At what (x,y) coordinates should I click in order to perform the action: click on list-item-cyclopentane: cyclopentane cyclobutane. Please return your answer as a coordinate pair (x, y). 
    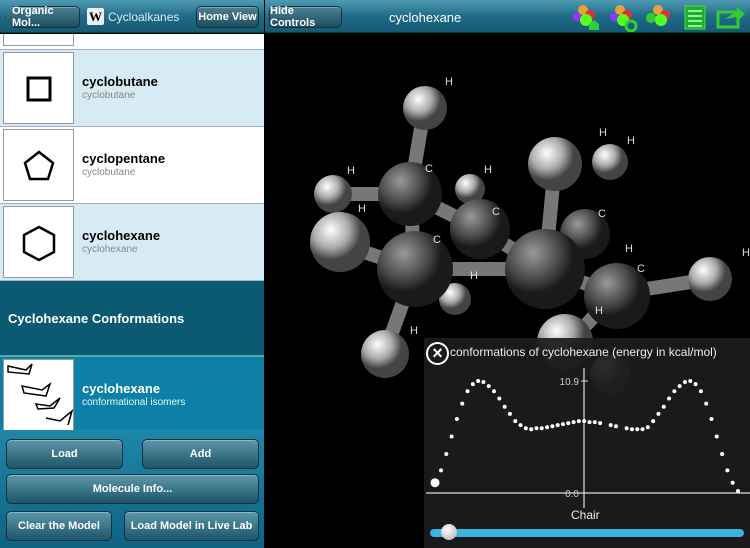
    Looking at the image, I should click on (132, 165).